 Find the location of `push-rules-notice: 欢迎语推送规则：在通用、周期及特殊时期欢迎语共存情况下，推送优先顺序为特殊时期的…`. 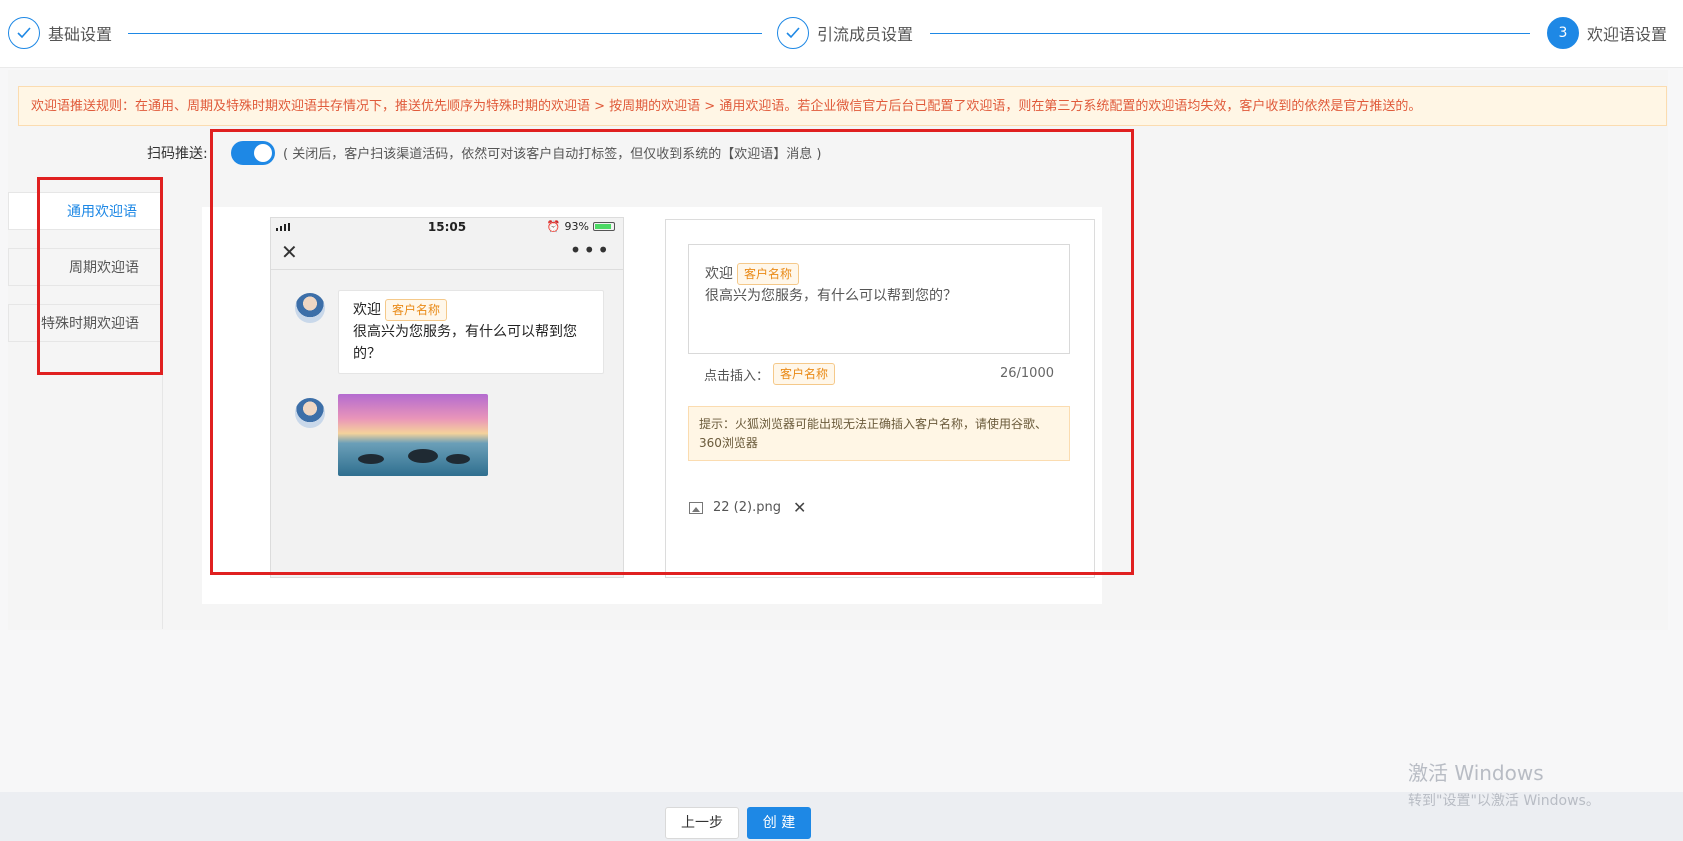

push-rules-notice: 欢迎语推送规则：在通用、周期及特殊时期欢迎语共存情况下，推送优先顺序为特殊时期的… is located at coordinates (842, 106).